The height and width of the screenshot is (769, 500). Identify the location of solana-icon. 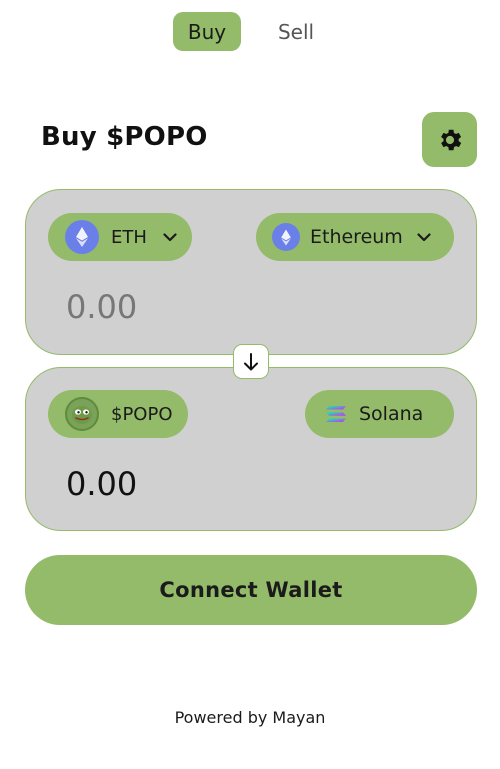
(336, 414).